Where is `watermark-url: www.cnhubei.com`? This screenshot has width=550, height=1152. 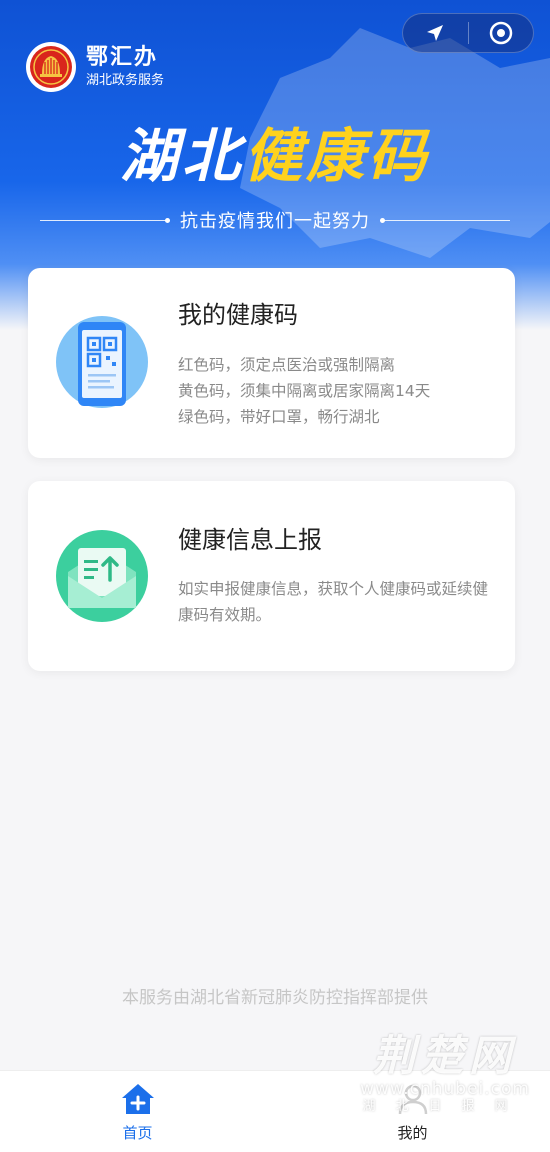 watermark-url: www.cnhubei.com is located at coordinates (445, 1089).